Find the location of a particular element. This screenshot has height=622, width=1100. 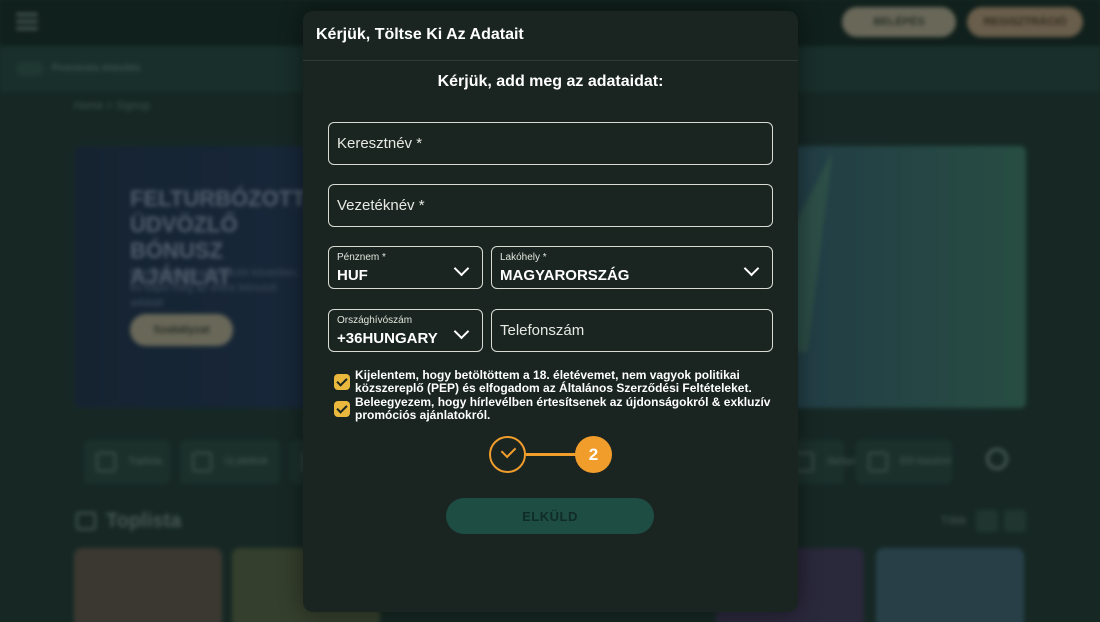

currency-value: HUF is located at coordinates (352, 275).